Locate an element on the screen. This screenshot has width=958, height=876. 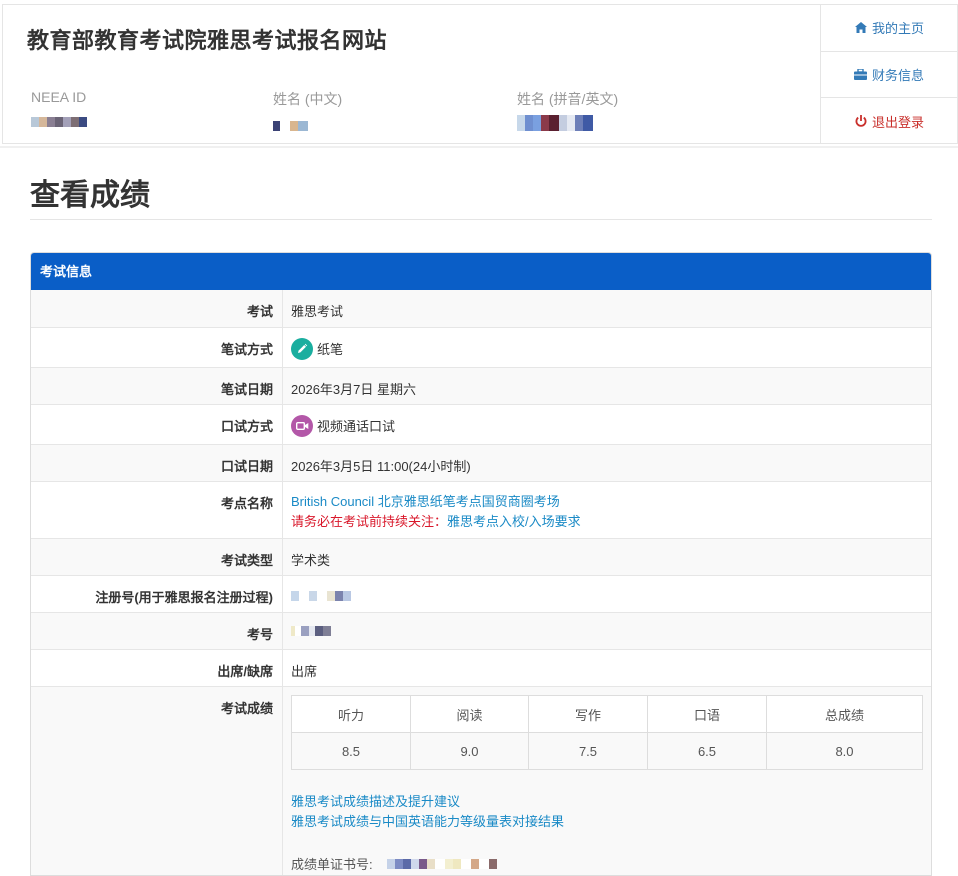
row-label: 考试 is located at coordinates (157, 308).